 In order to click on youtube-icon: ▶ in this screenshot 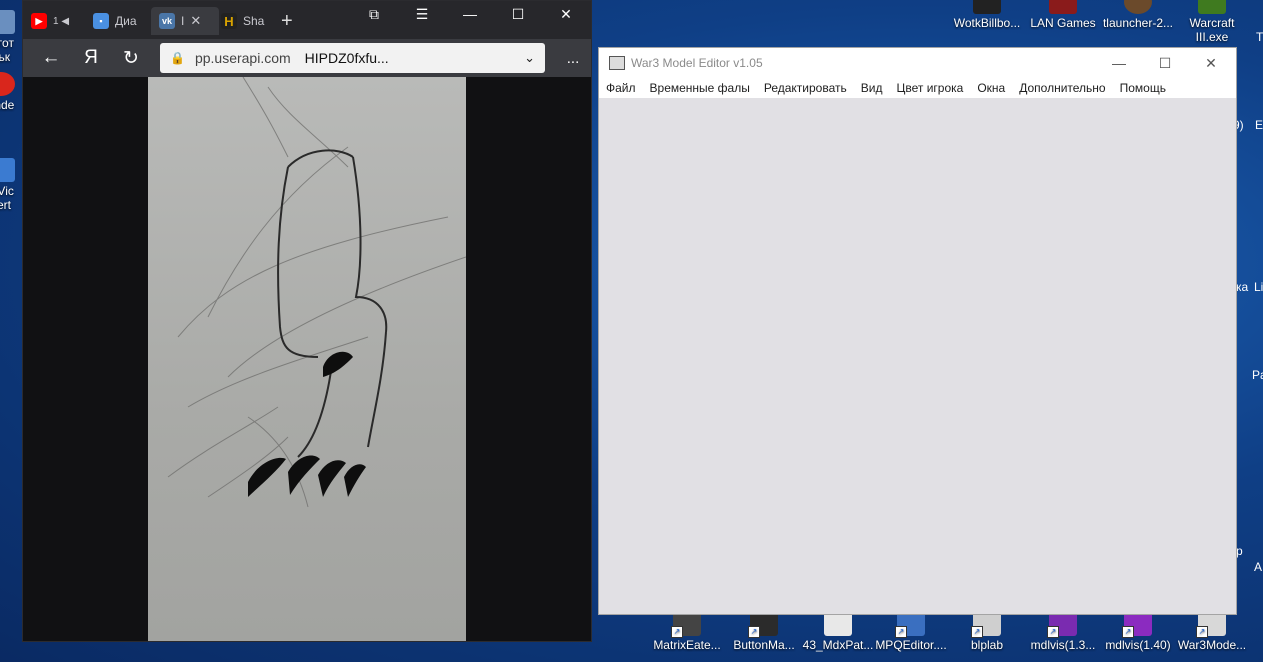, I will do `click(39, 21)`.